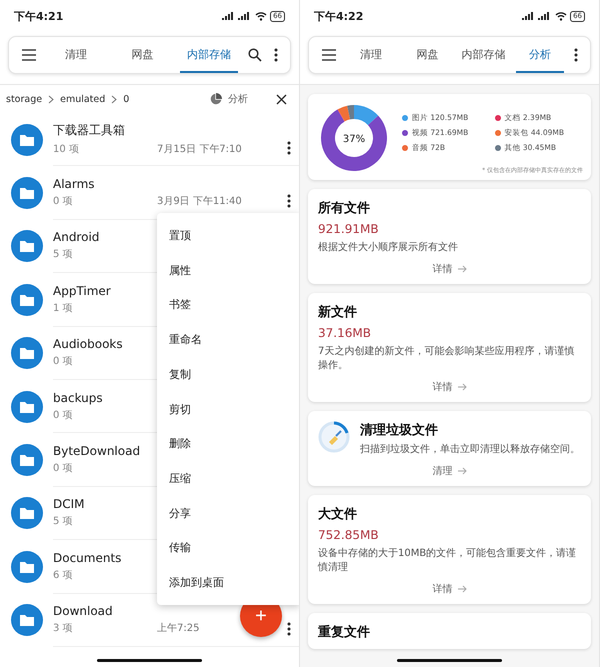  What do you see at coordinates (281, 99) in the screenshot?
I see `close-icon` at bounding box center [281, 99].